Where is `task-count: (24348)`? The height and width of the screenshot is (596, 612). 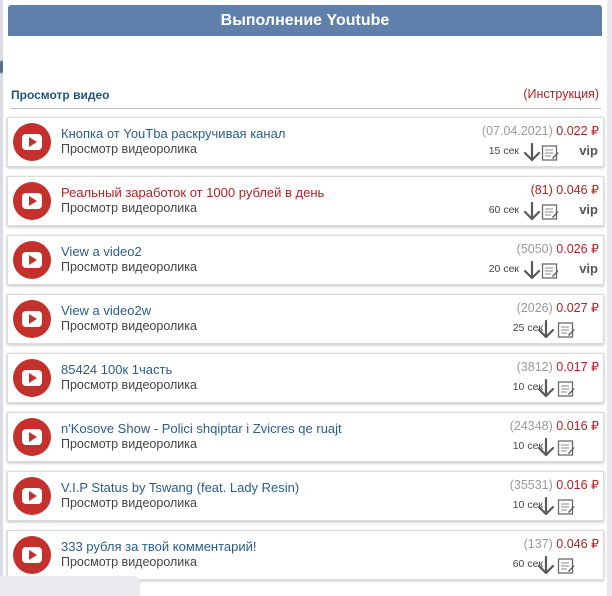 task-count: (24348) is located at coordinates (531, 426).